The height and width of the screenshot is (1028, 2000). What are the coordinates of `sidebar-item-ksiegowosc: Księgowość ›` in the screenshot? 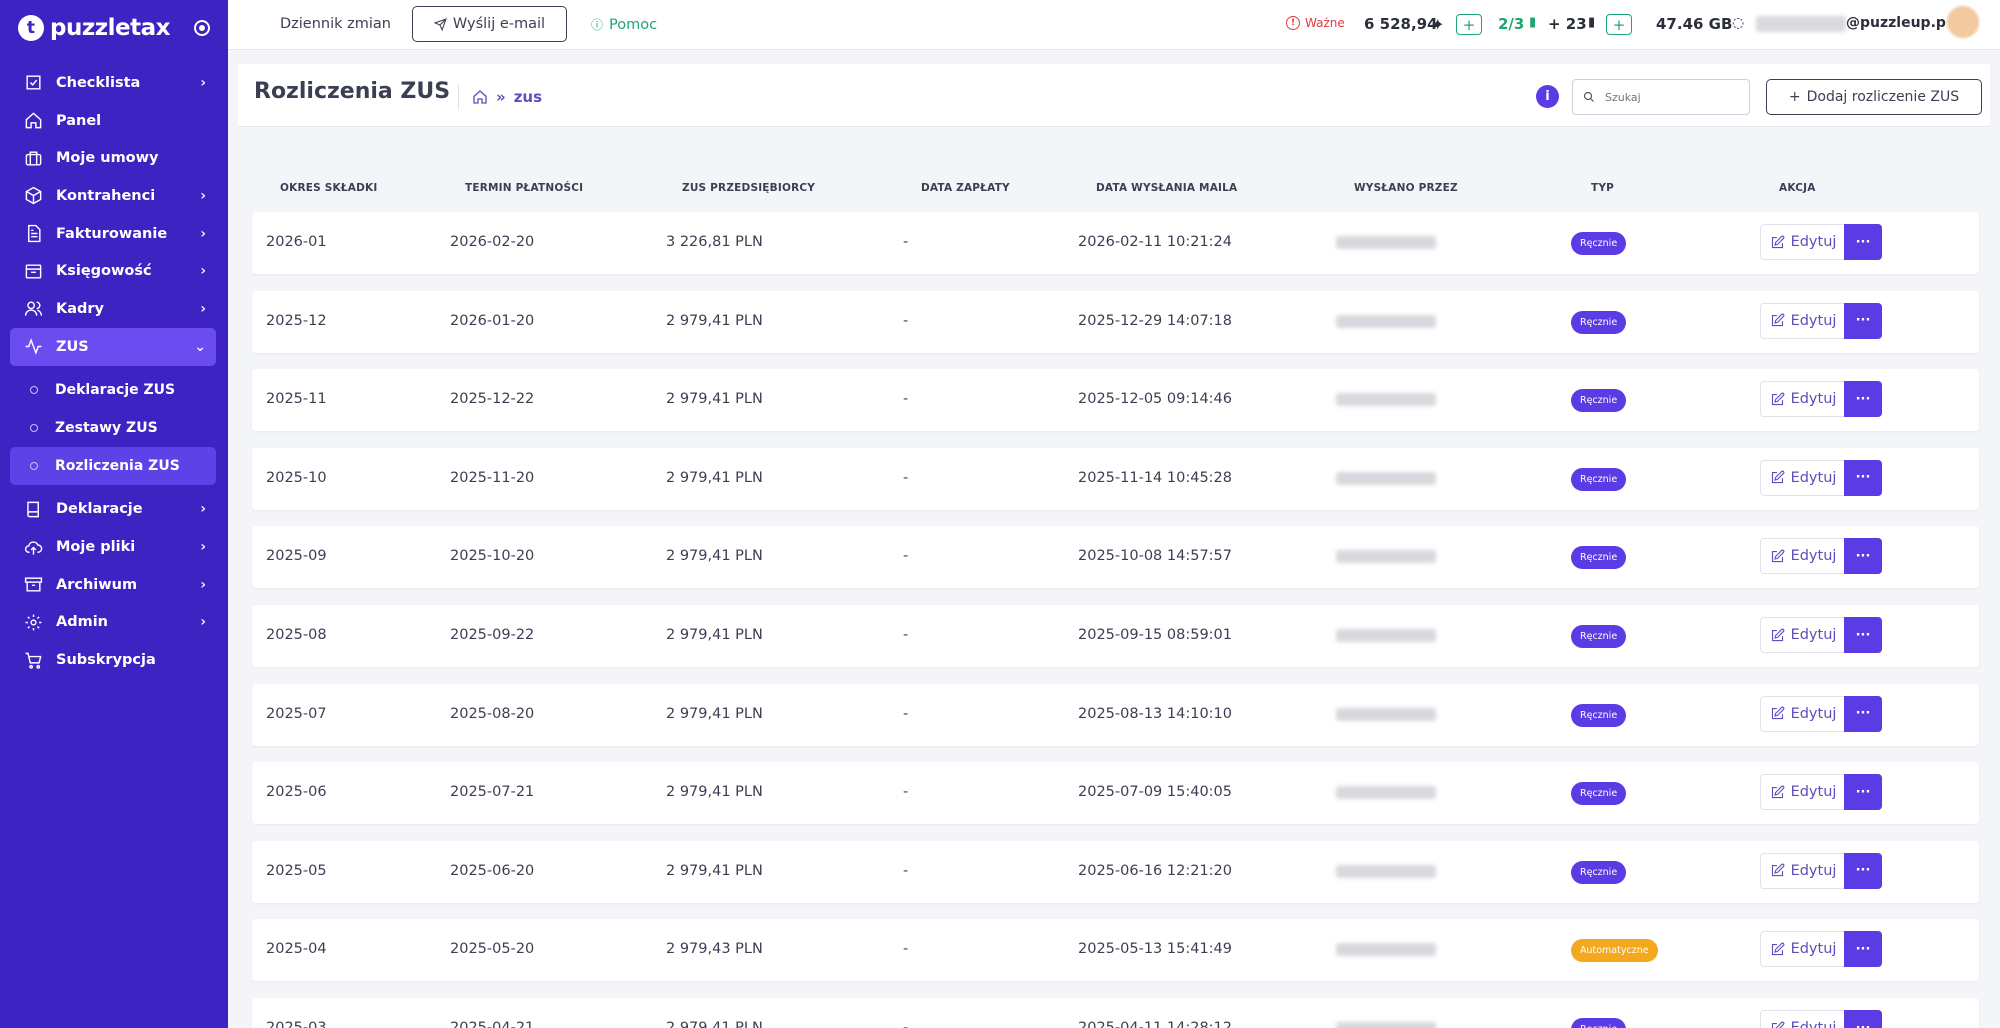 It's located at (114, 271).